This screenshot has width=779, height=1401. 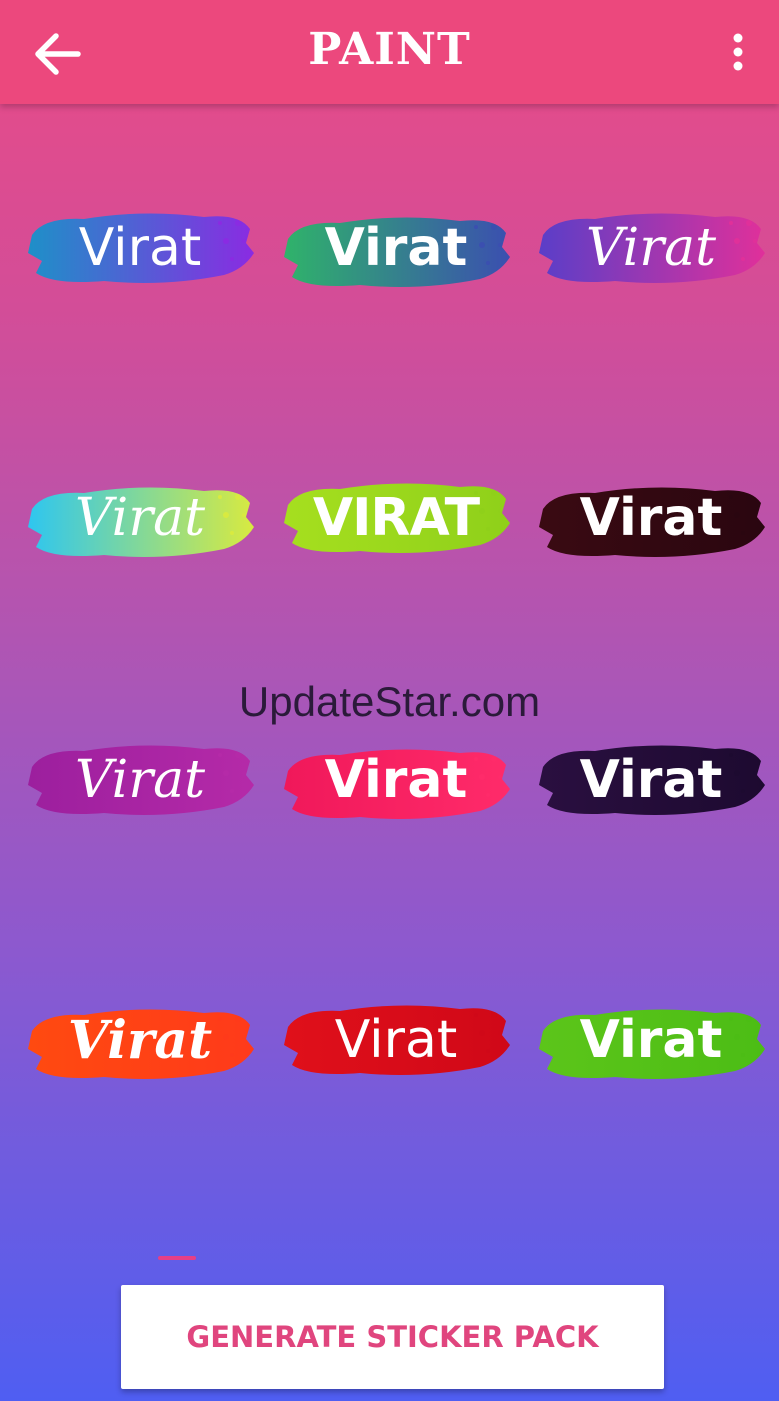 I want to click on sticker-11: Virat, so click(x=396, y=1040).